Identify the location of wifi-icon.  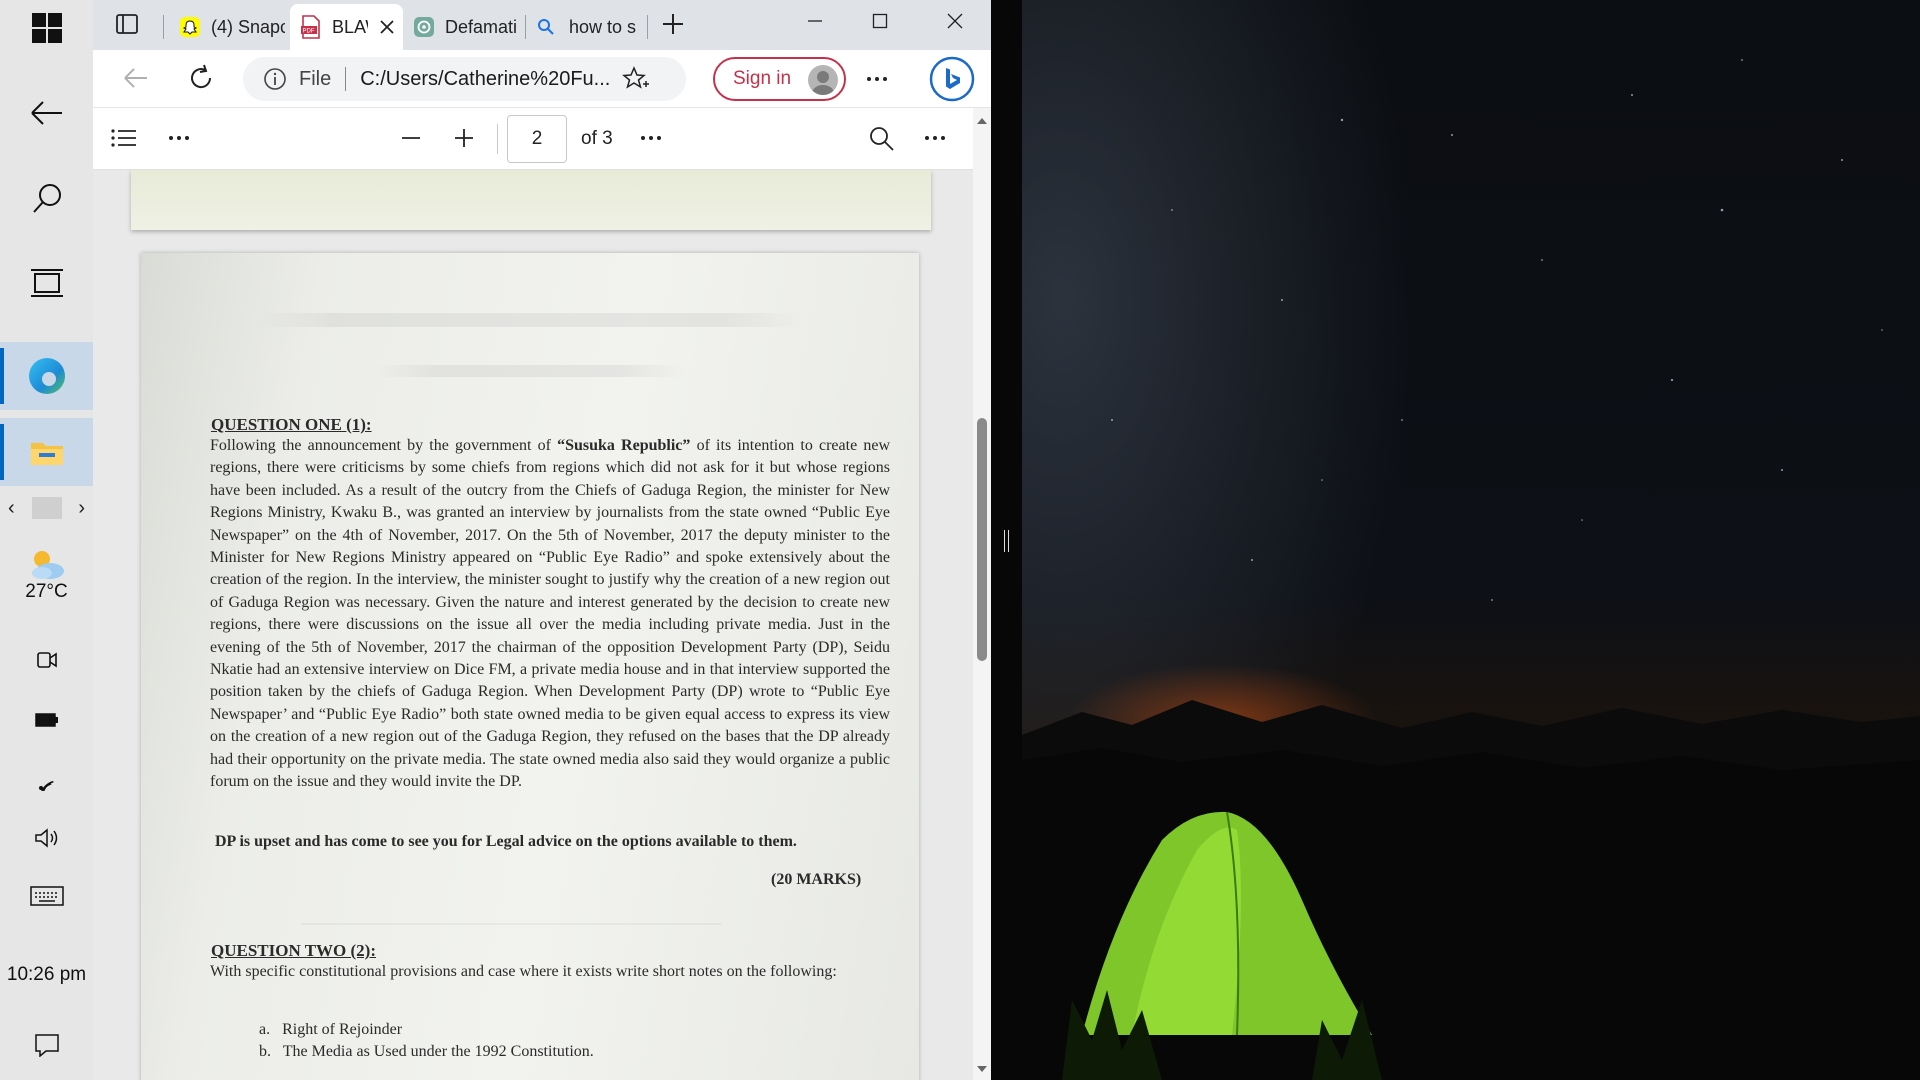
(46, 785).